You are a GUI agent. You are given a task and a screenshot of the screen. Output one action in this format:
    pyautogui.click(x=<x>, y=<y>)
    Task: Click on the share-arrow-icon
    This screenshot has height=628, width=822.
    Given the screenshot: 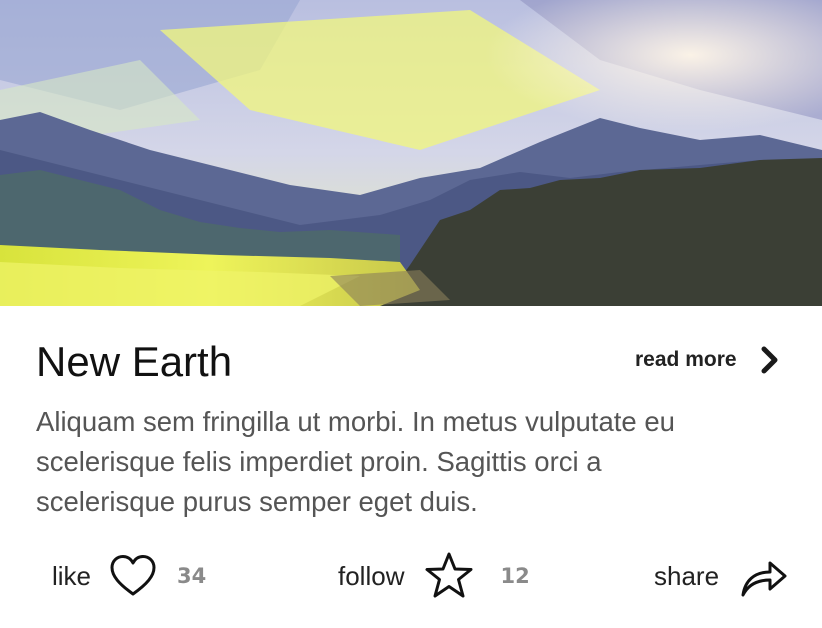 What is the action you would take?
    pyautogui.click(x=764, y=579)
    